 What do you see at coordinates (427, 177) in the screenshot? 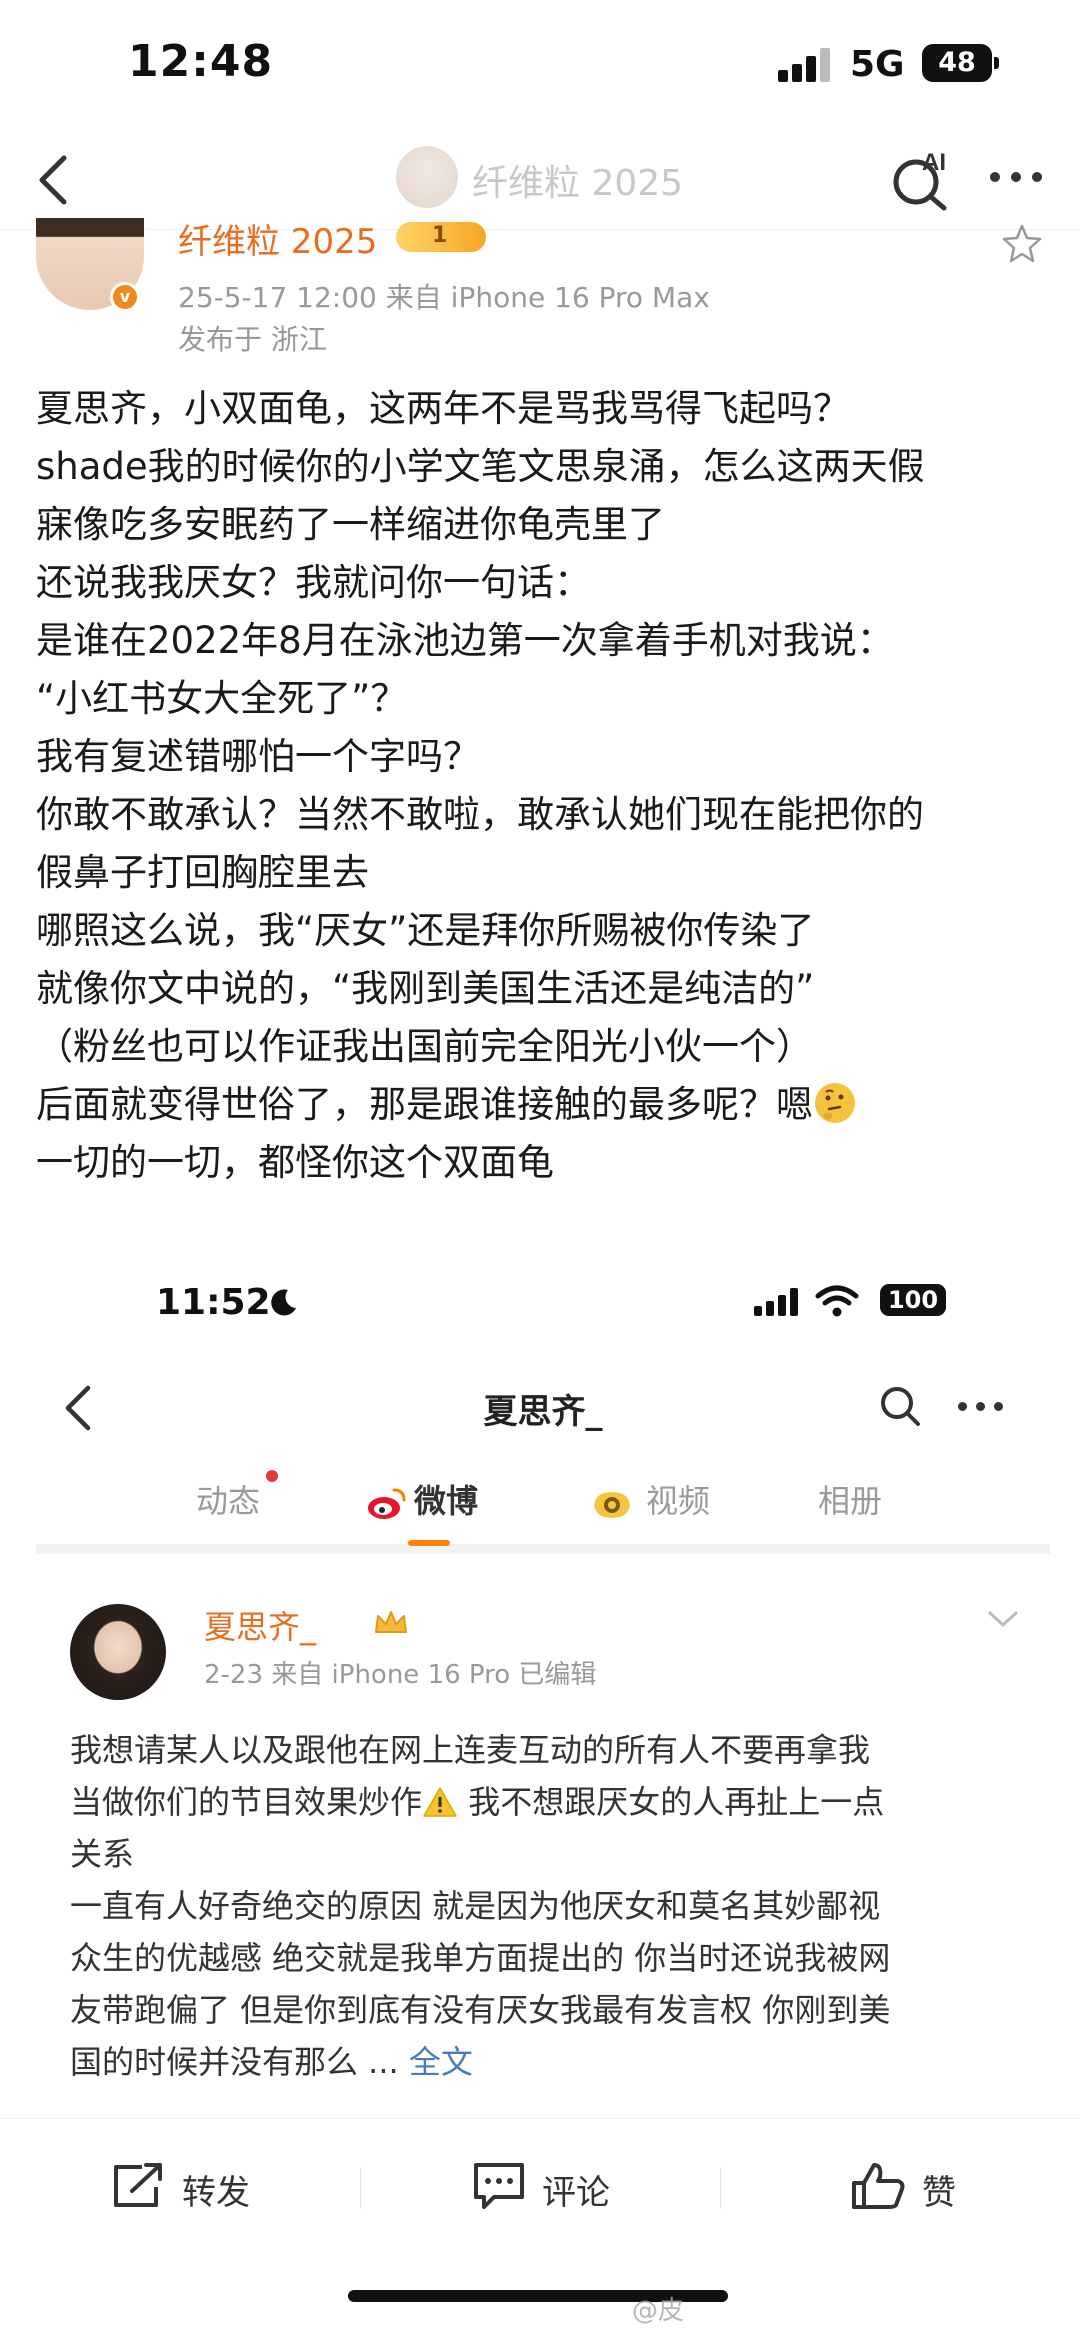
I see `nav-avatar` at bounding box center [427, 177].